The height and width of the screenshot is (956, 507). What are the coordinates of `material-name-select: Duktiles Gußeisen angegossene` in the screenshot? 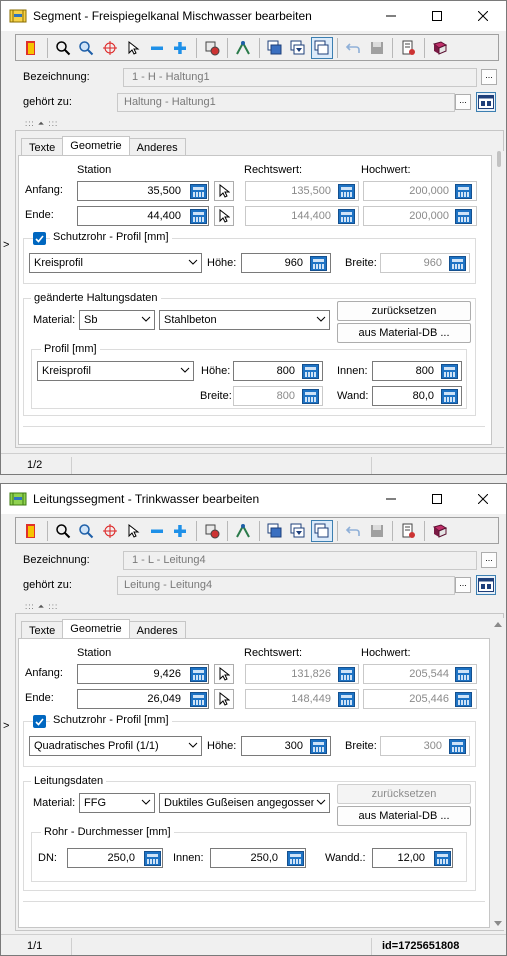 It's located at (244, 803).